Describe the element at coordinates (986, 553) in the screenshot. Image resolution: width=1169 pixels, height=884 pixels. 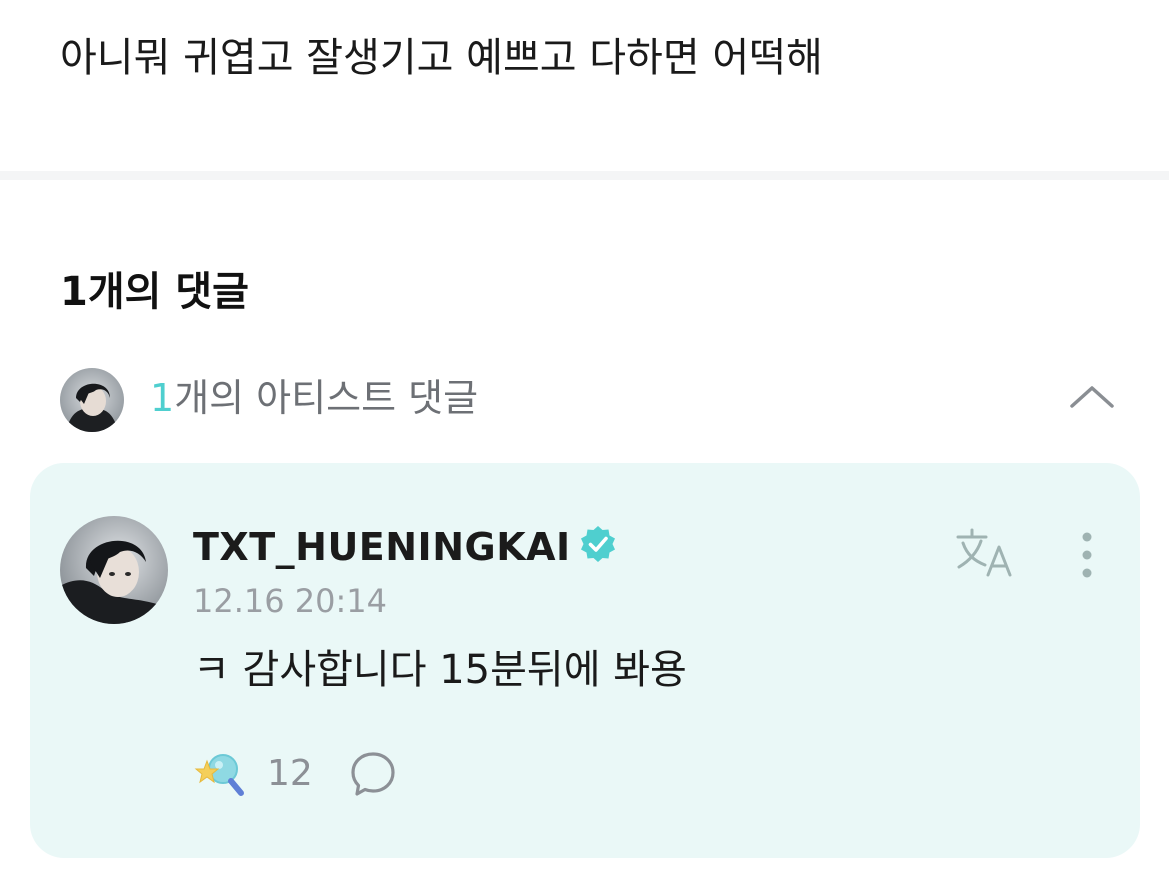
I see `translate-icon` at that location.